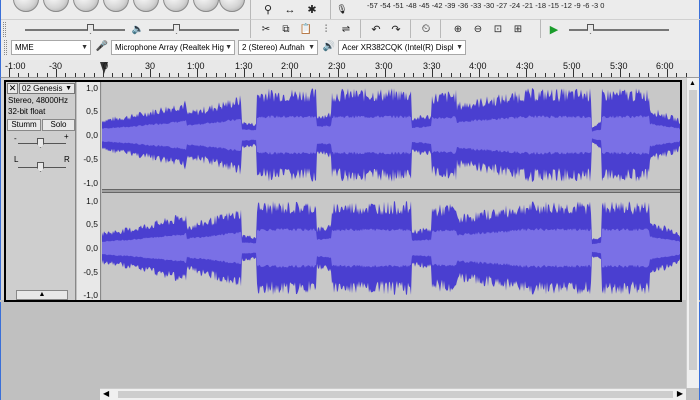 This screenshot has height=400, width=700. Describe the element at coordinates (42, 88) in the screenshot. I see `track-name: 02 Genesis` at that location.